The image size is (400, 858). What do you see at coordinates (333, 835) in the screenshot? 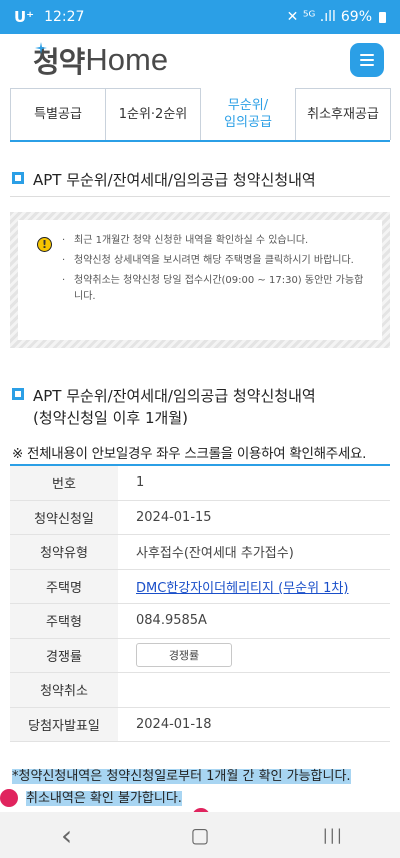
I see `recents-icon: |||` at bounding box center [333, 835].